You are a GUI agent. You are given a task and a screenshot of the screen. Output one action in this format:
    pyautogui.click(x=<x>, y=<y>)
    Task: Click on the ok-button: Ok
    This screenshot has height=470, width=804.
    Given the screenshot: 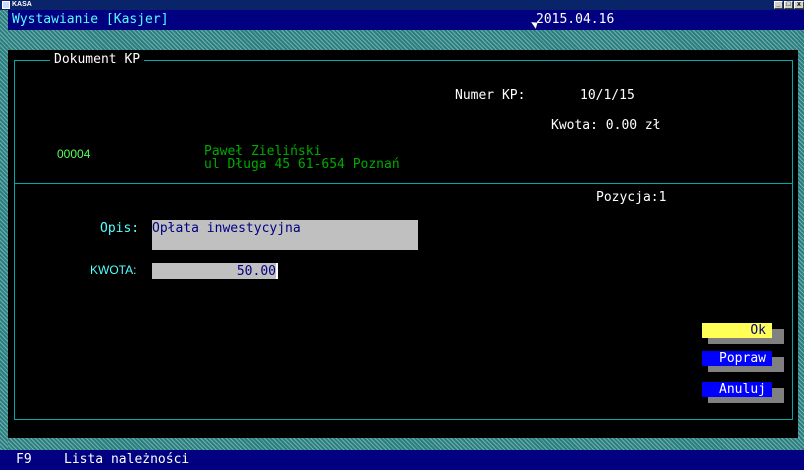 What is the action you would take?
    pyautogui.click(x=737, y=330)
    